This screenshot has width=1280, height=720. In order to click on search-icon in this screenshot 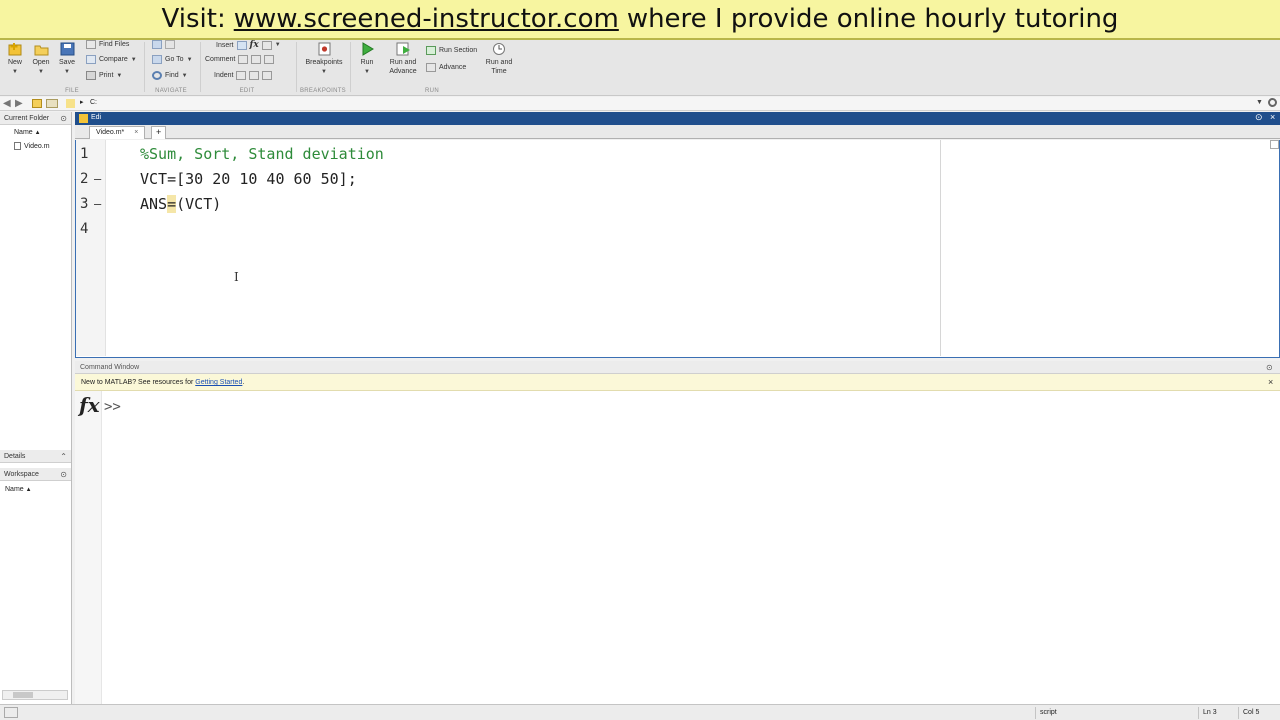, I will do `click(1272, 102)`.